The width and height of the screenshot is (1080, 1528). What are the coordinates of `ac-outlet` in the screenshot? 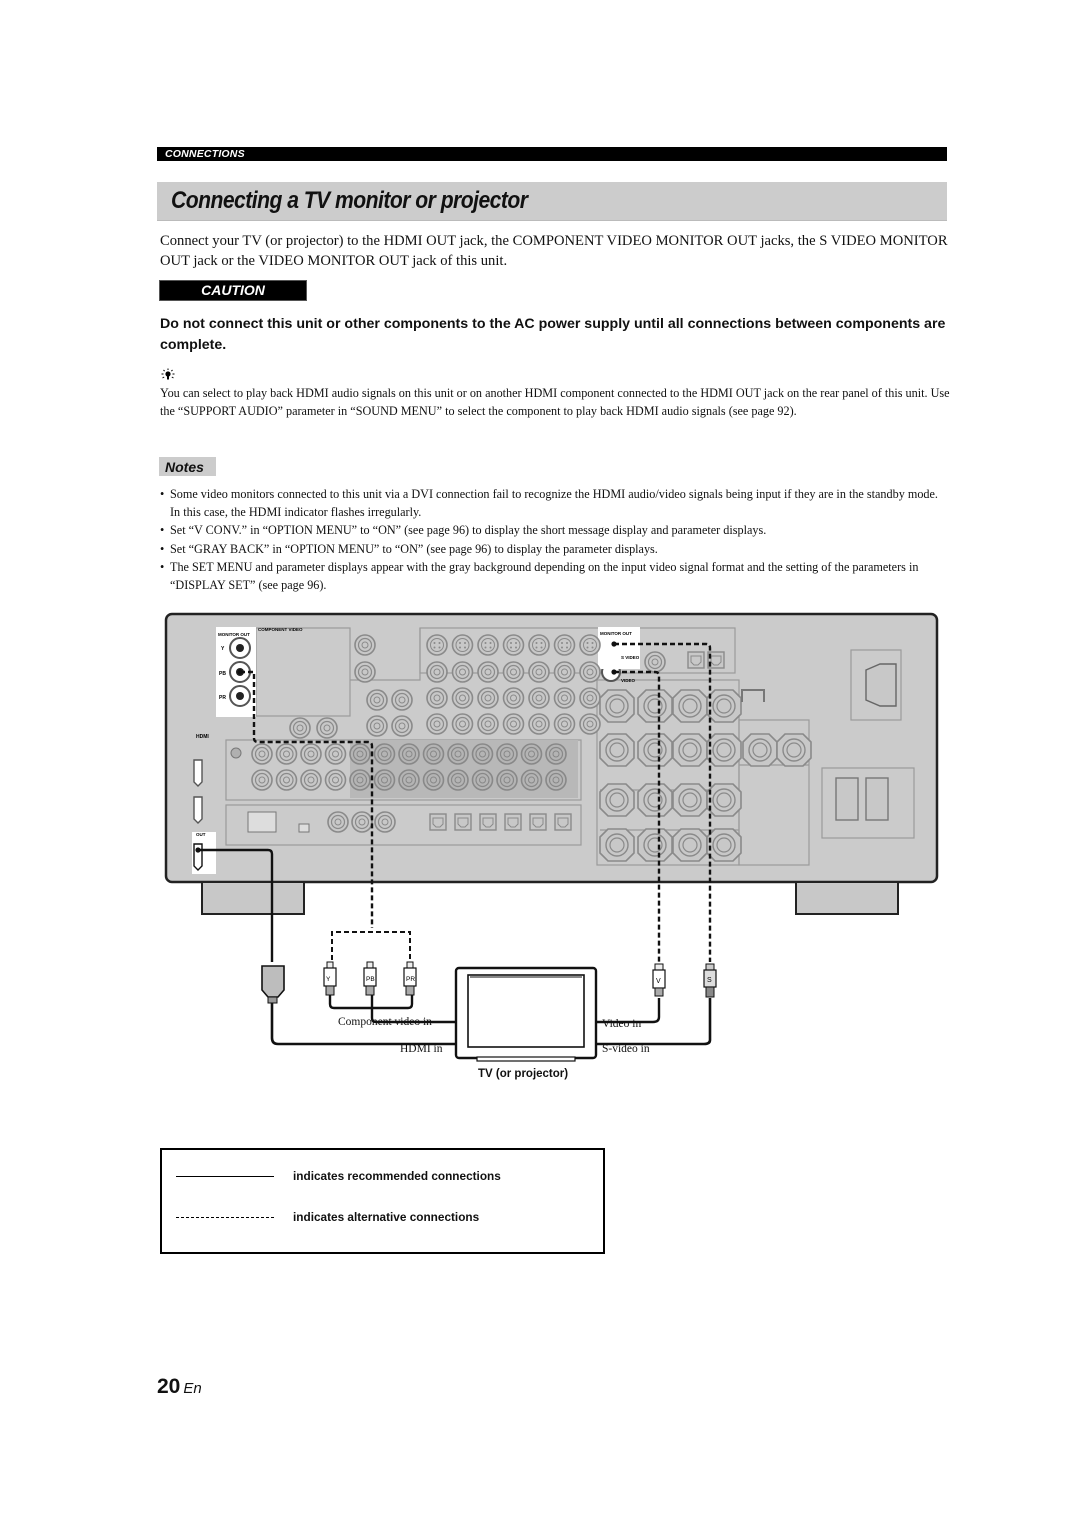 It's located at (877, 799).